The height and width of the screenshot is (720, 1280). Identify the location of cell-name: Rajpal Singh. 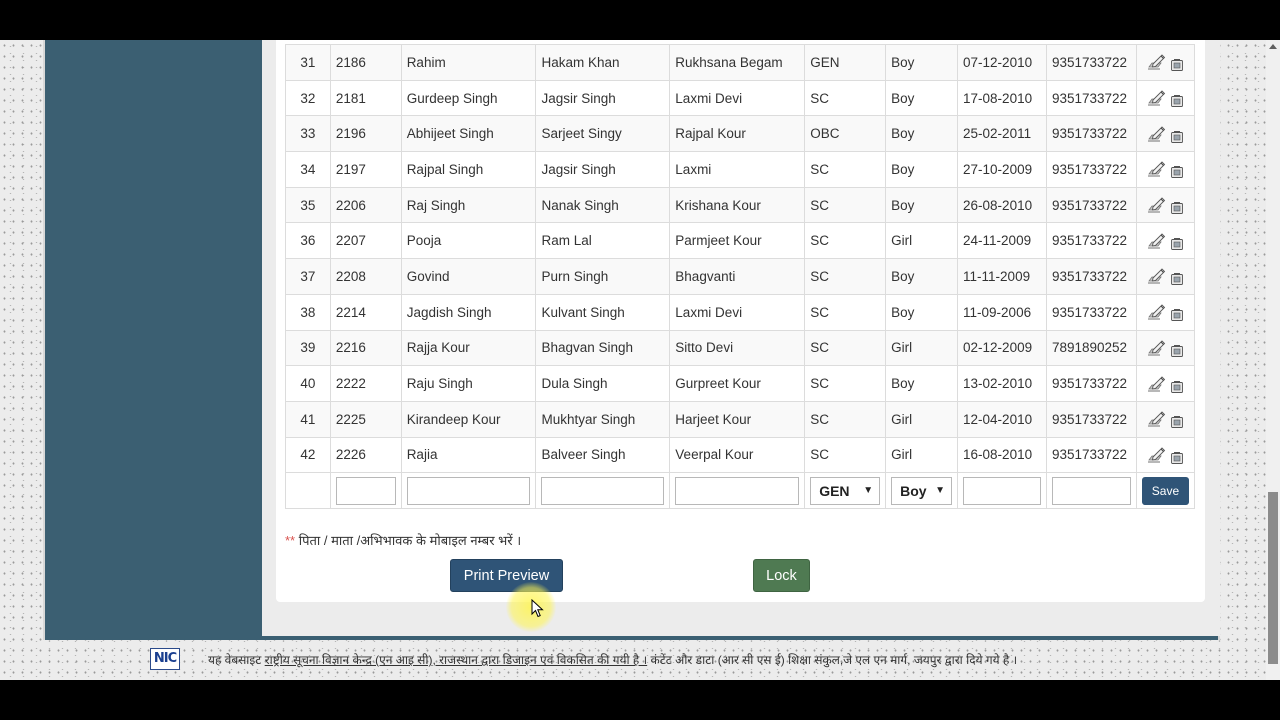
(468, 169).